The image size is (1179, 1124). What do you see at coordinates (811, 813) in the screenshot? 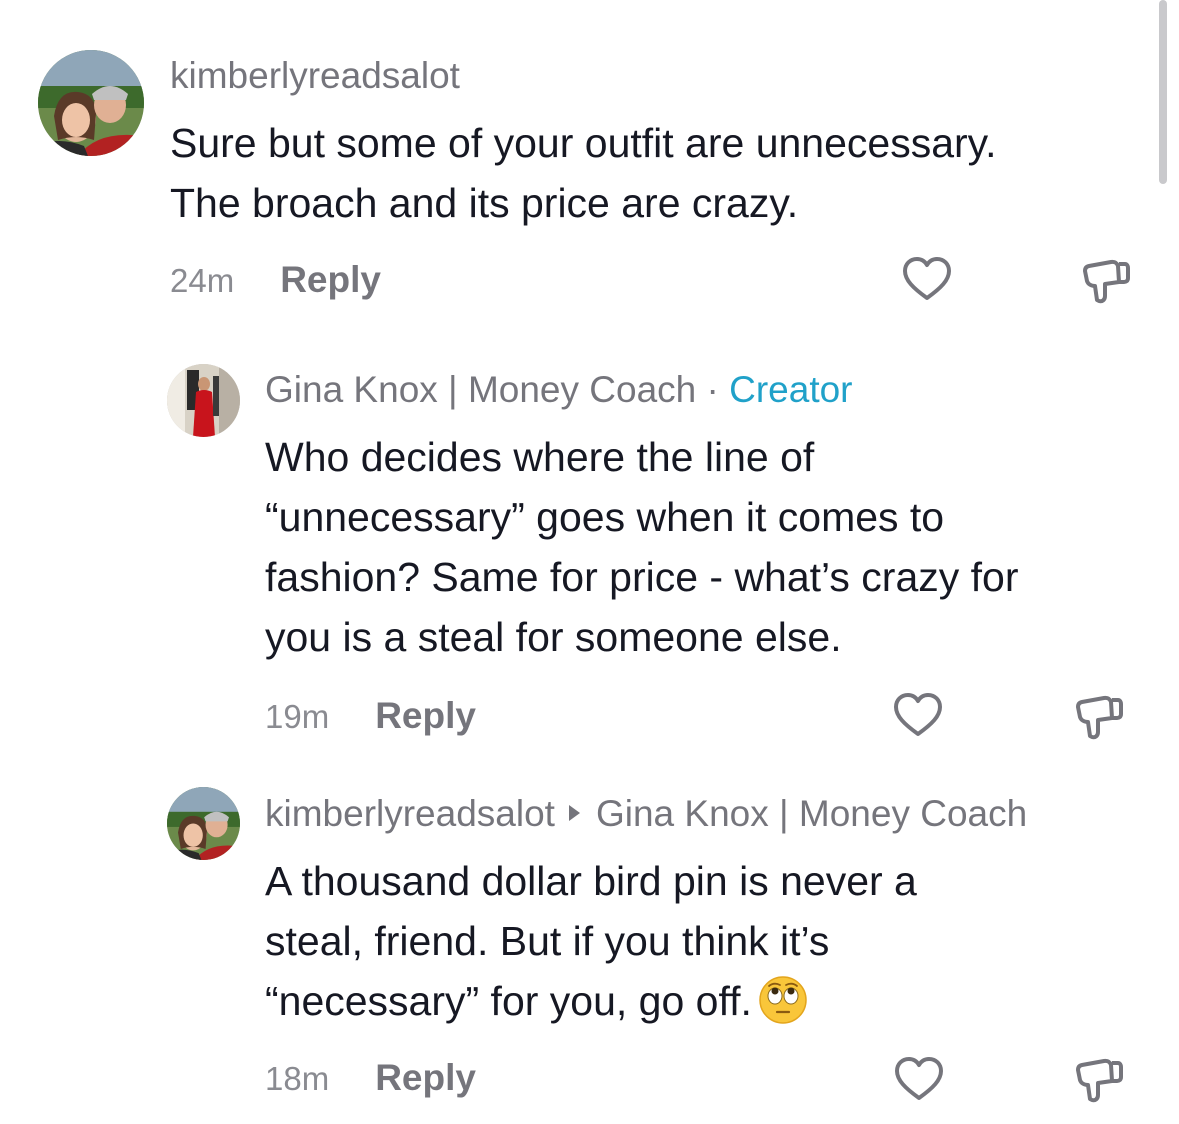
I see `reply-to-username: Gina Knox | Money Coach` at bounding box center [811, 813].